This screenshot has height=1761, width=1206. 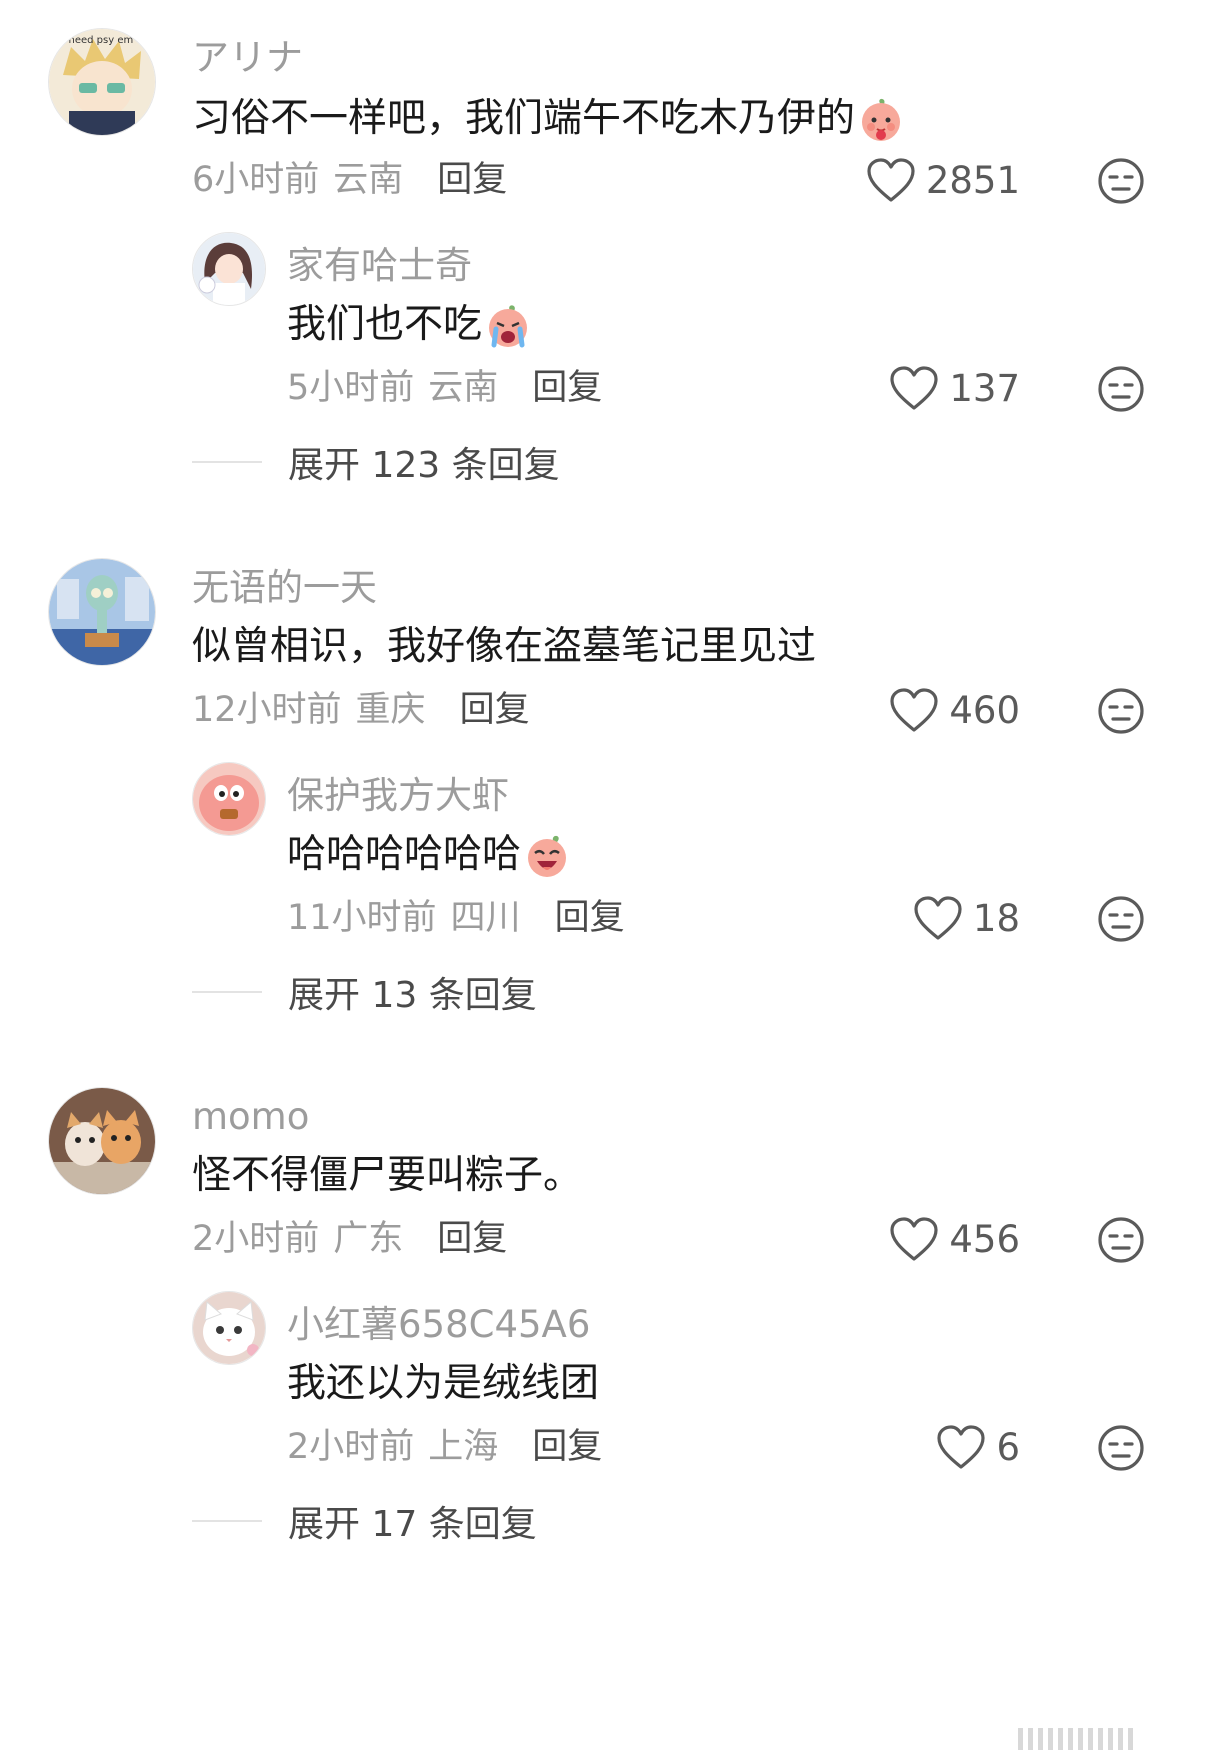 What do you see at coordinates (247, 58) in the screenshot?
I see `comment-username: アリナ` at bounding box center [247, 58].